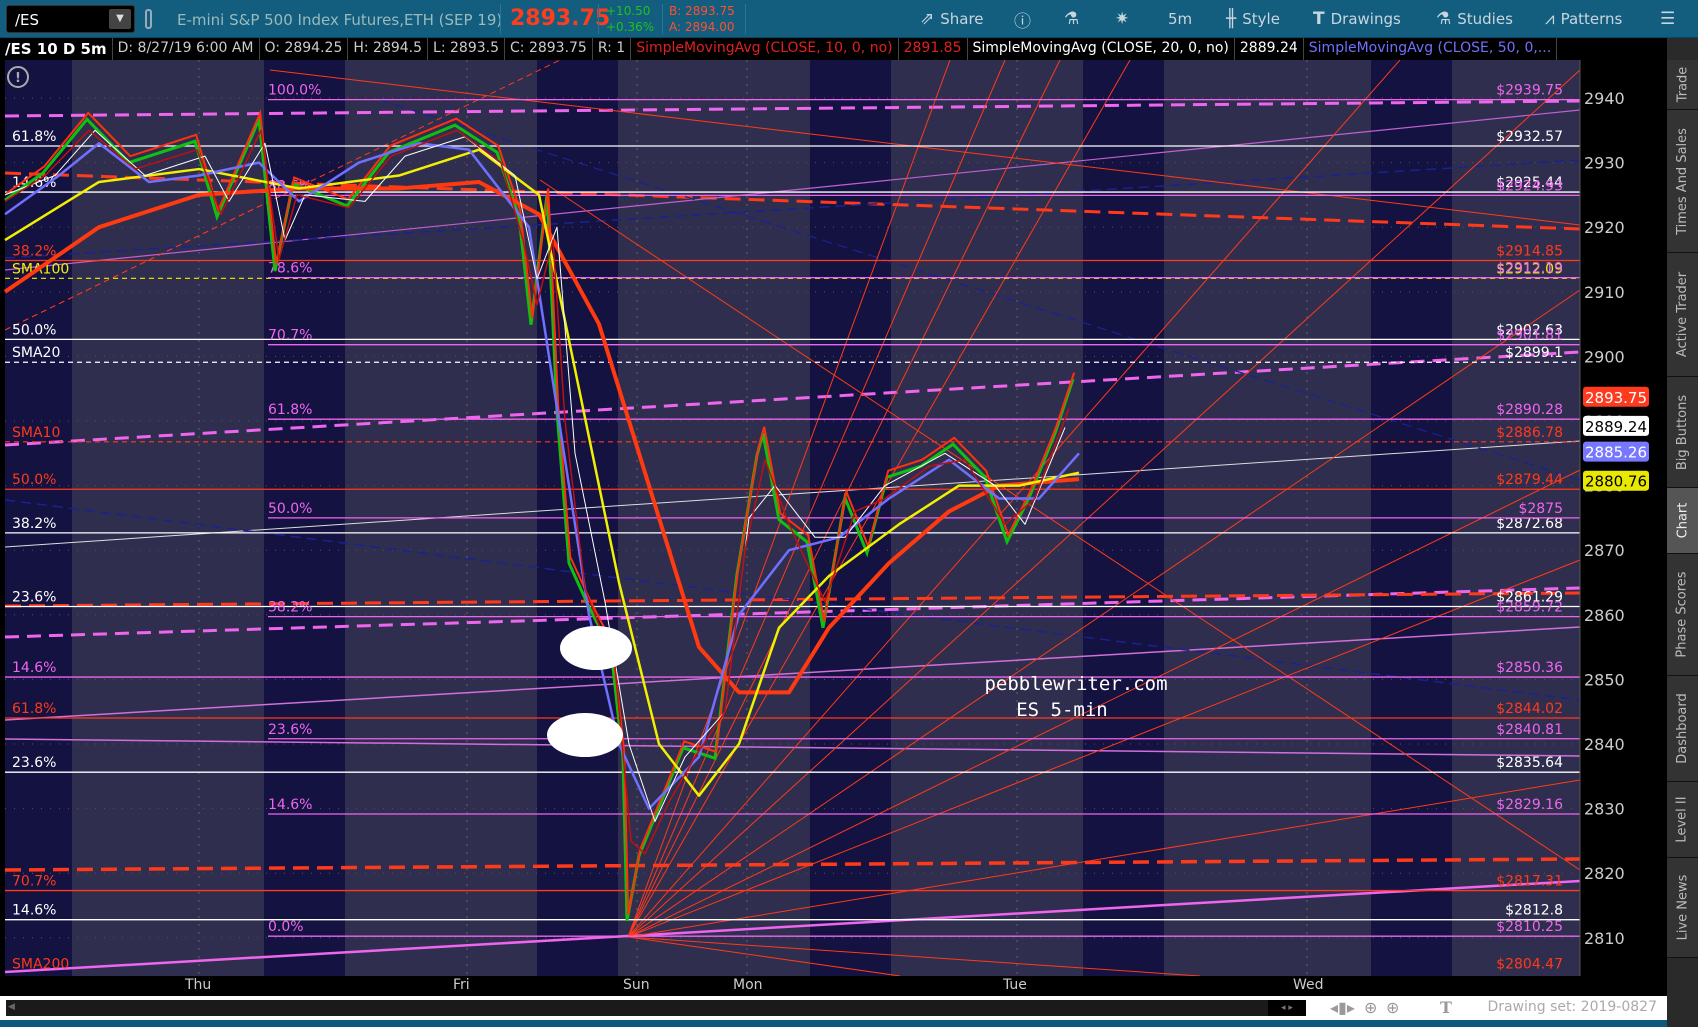 The height and width of the screenshot is (1027, 1698). What do you see at coordinates (765, 49) in the screenshot?
I see `sma10-study: SimpleMovingAvg (CLOSE, 10, 0, no)` at bounding box center [765, 49].